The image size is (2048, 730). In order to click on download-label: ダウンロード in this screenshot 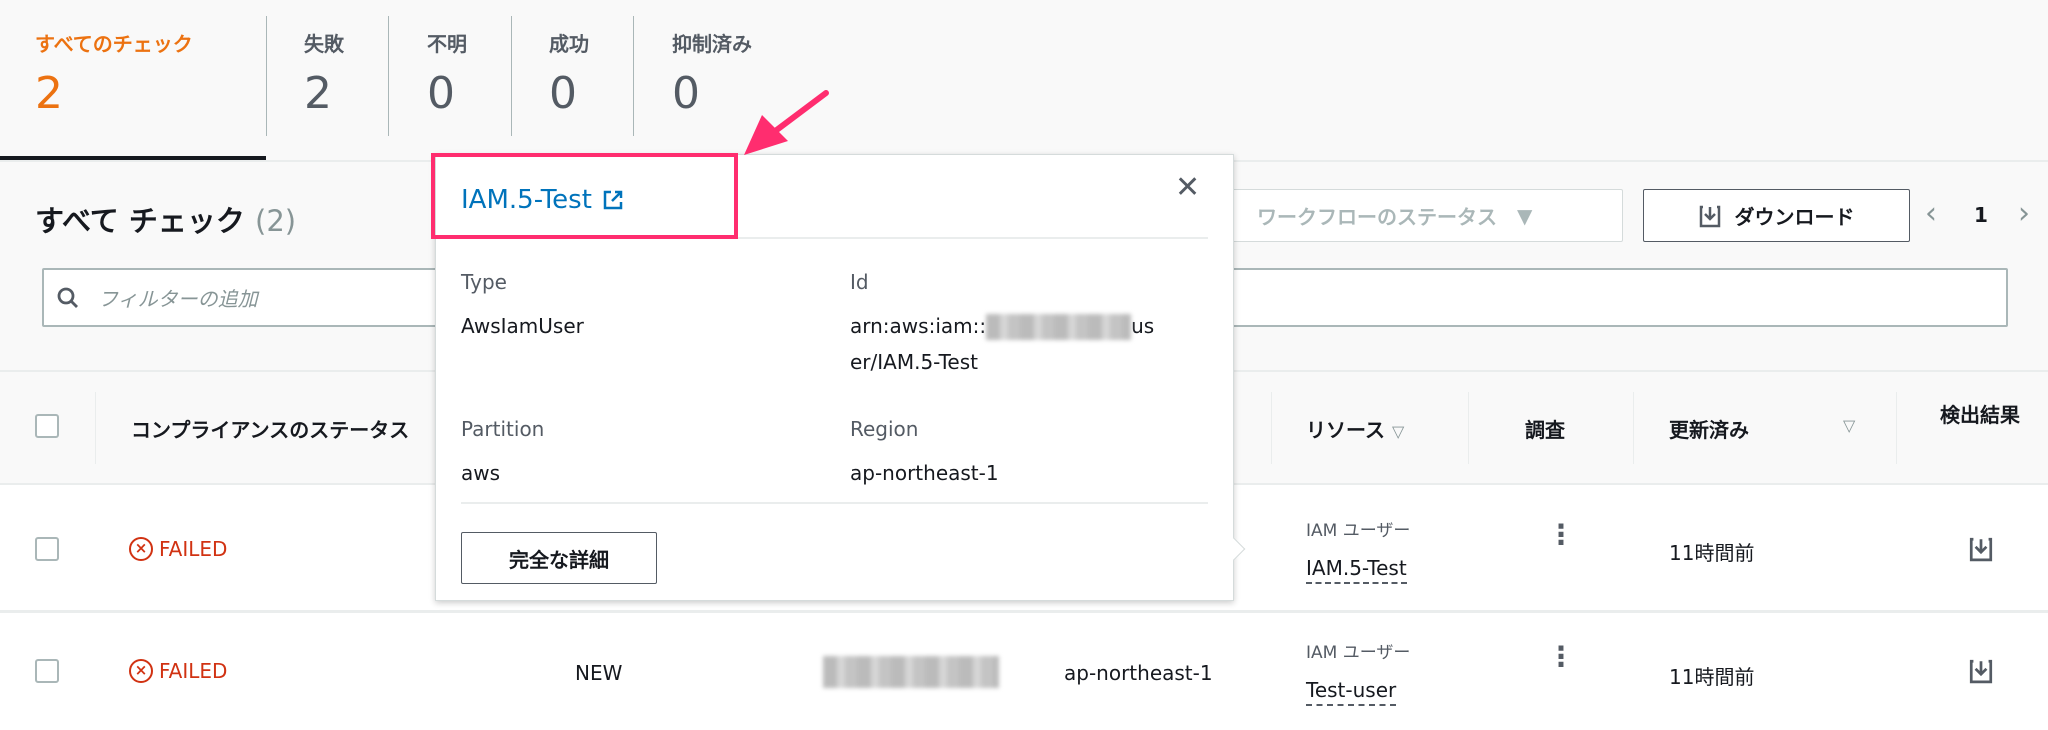, I will do `click(1794, 217)`.